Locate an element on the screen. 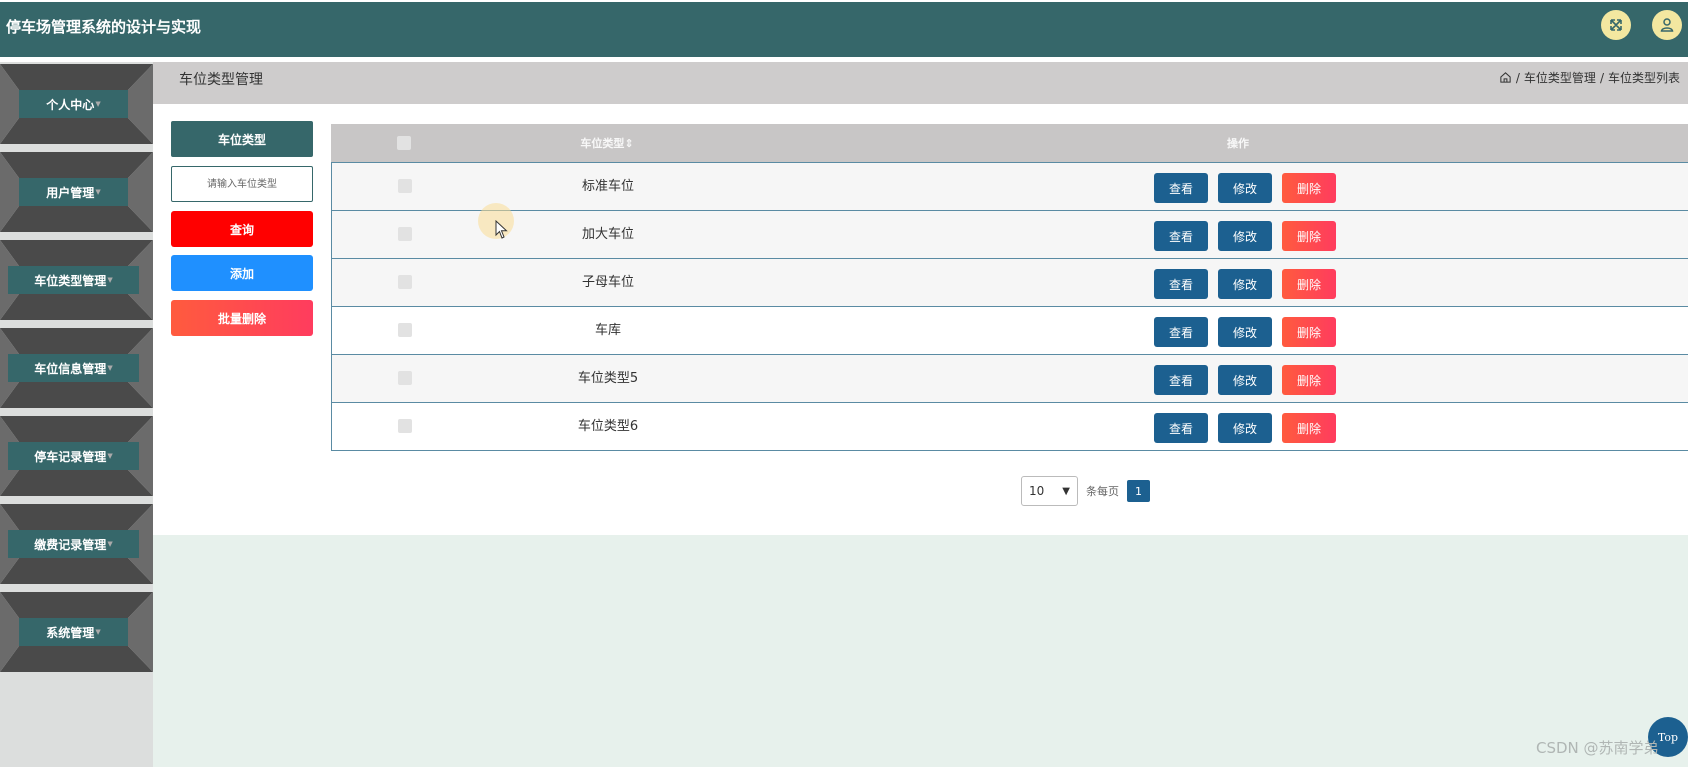 This screenshot has width=1688, height=767. cell-space-type: 车位类型5 is located at coordinates (608, 378).